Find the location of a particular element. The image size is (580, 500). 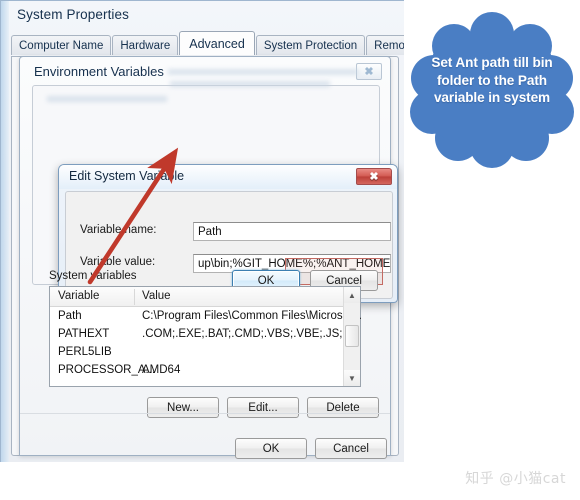

footer-divider is located at coordinates (205, 413).